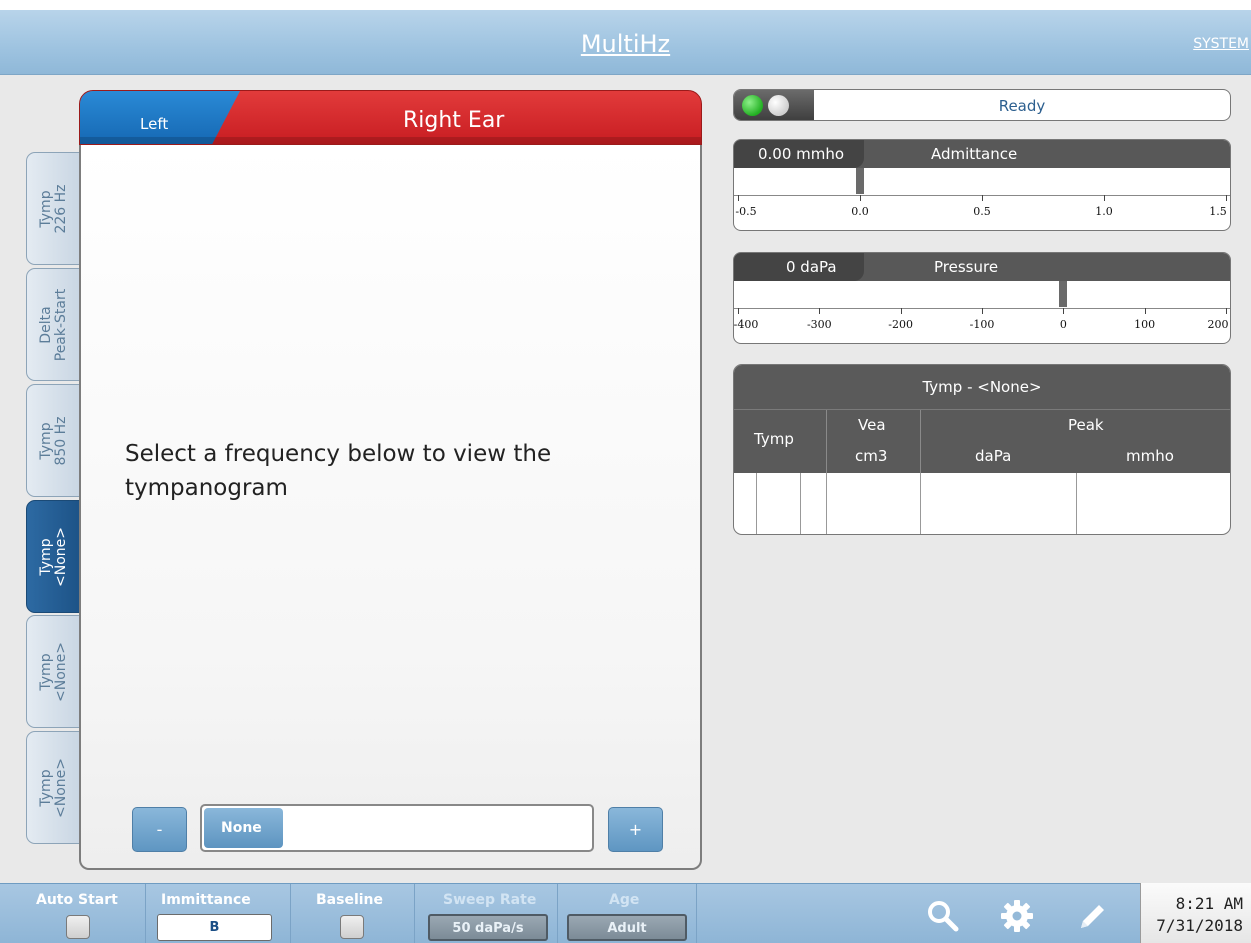  Describe the element at coordinates (154, 124) in the screenshot. I see `left-ear-label: Left` at that location.